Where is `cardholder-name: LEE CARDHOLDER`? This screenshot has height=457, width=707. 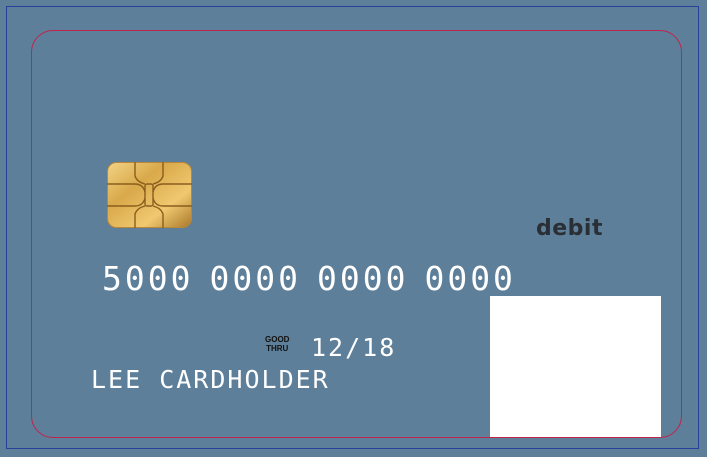
cardholder-name: LEE CARDHOLDER is located at coordinates (210, 379).